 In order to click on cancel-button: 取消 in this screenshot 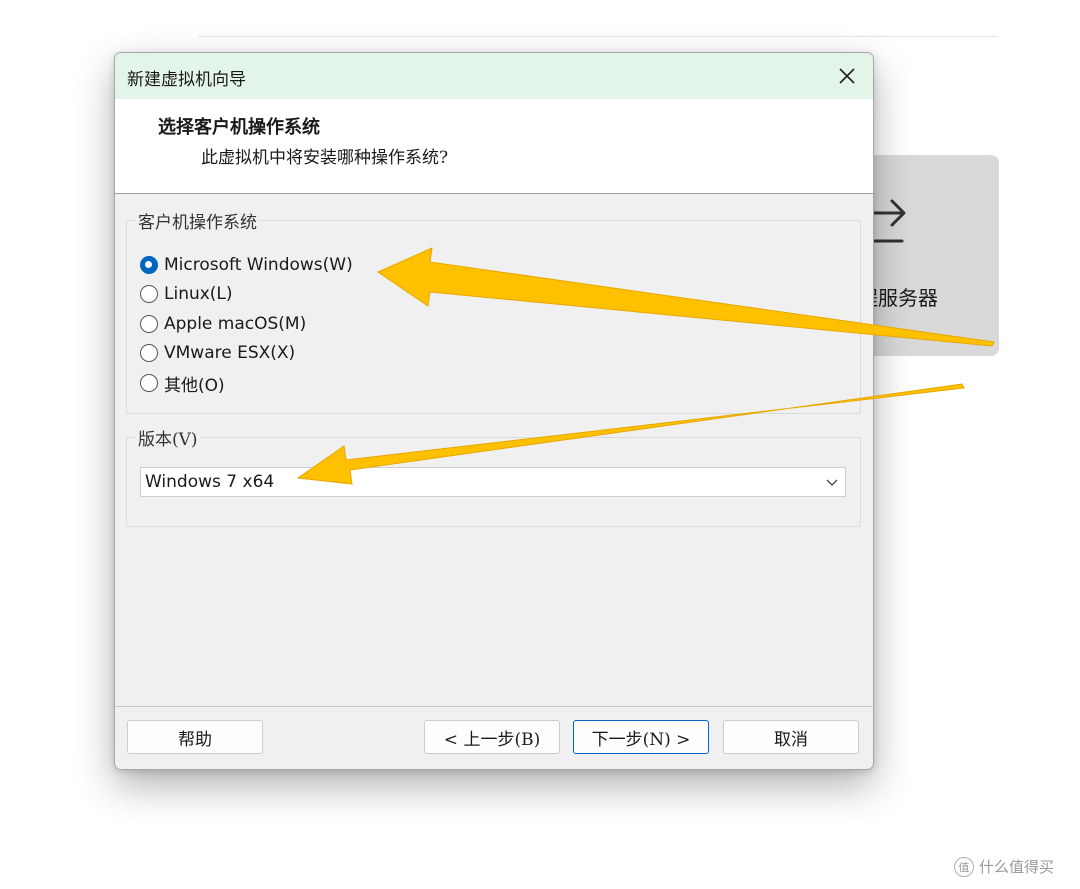, I will do `click(791, 737)`.